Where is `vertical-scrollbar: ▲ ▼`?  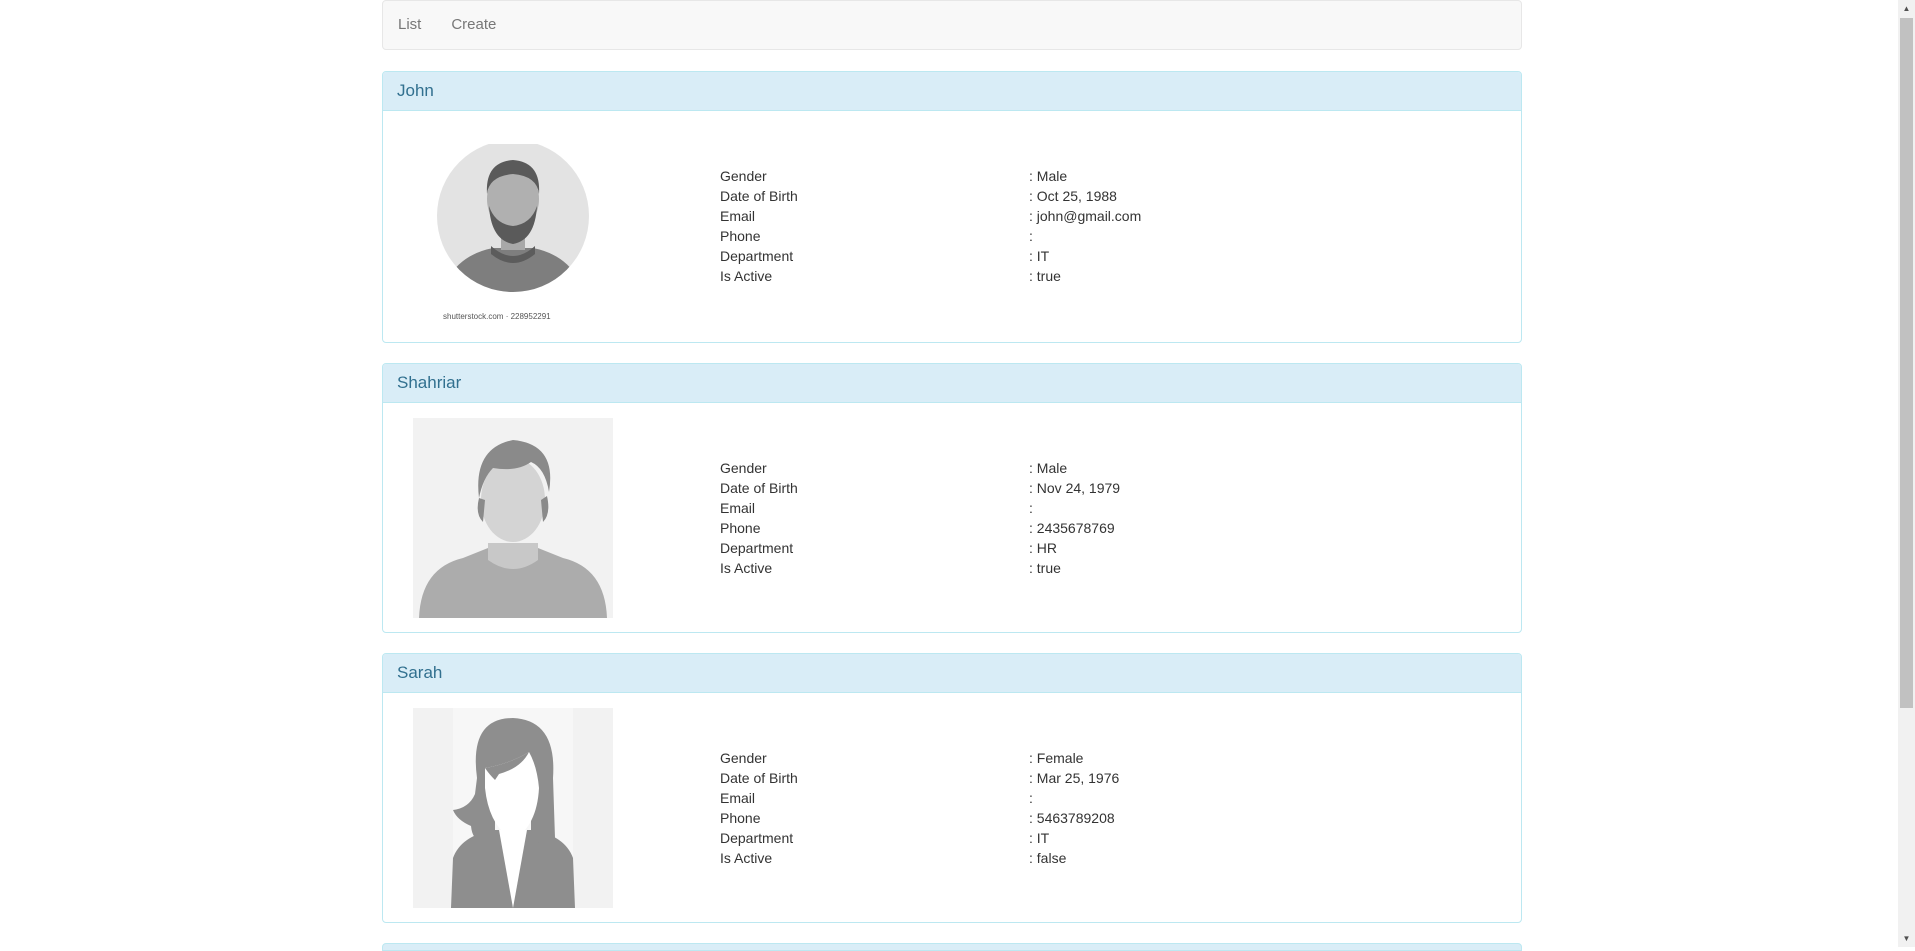
vertical-scrollbar: ▲ ▼ is located at coordinates (1906, 473).